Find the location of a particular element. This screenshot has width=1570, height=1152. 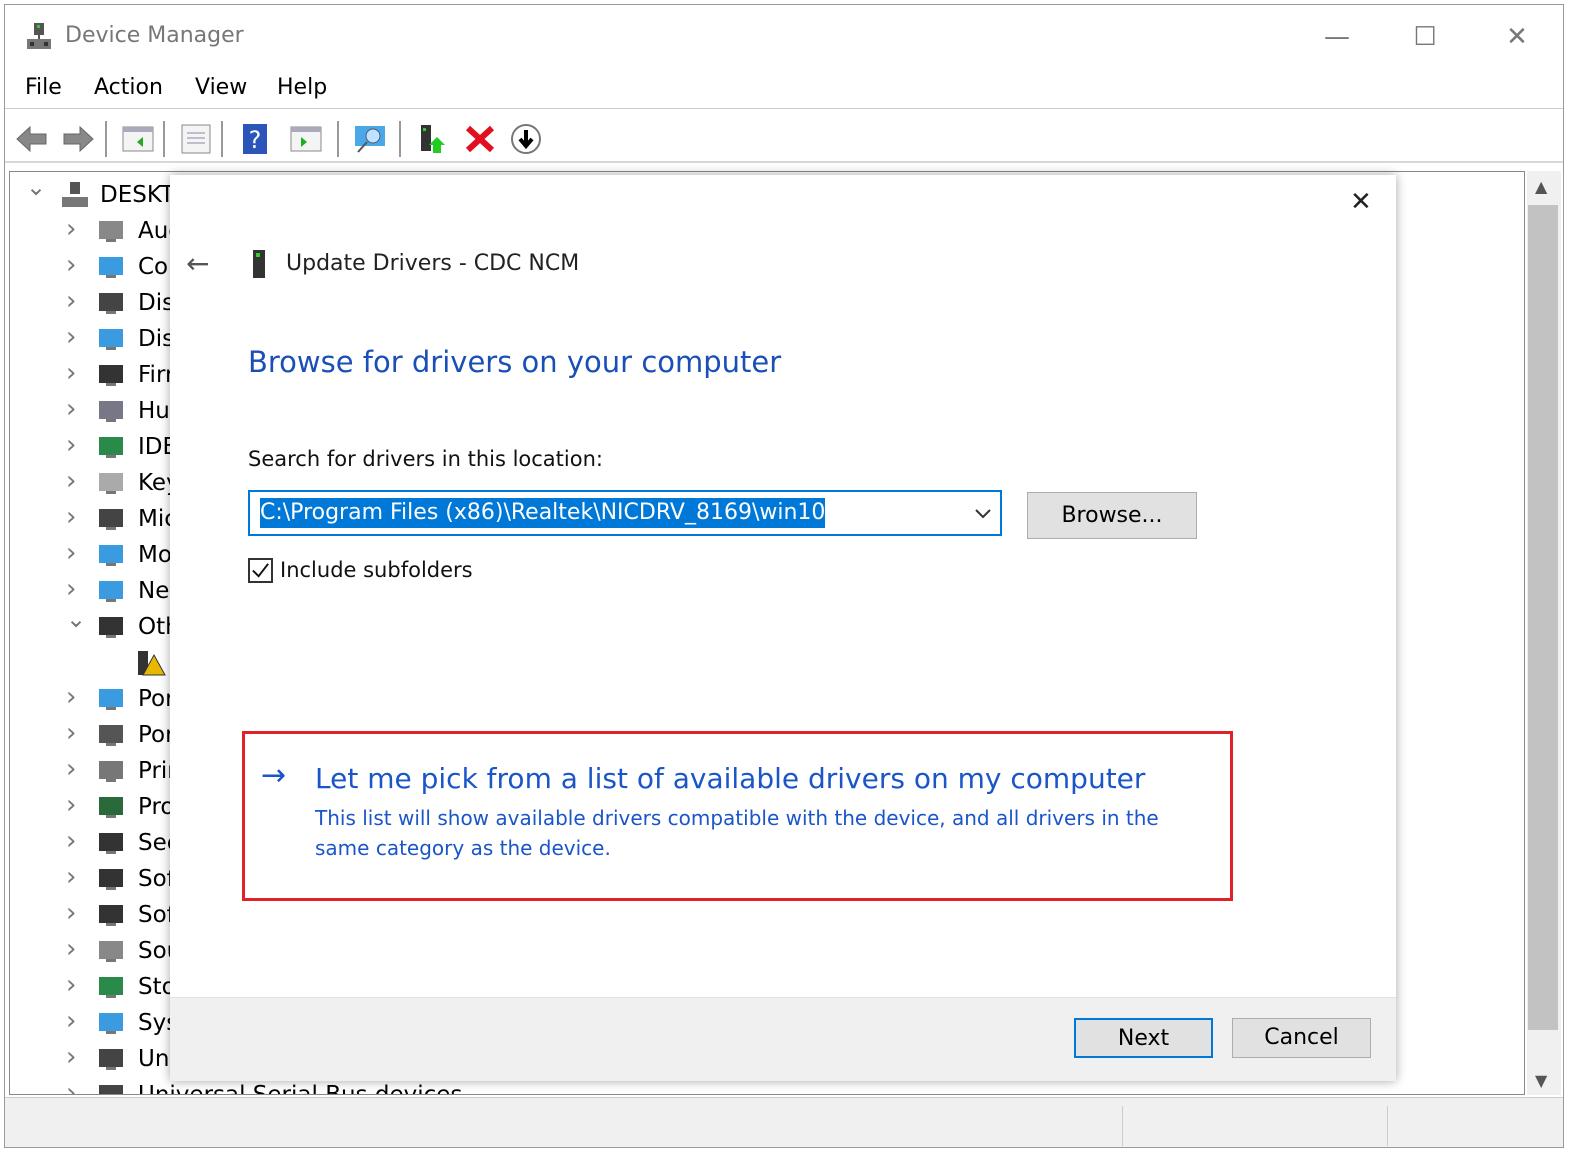

software-device-icon is located at coordinates (111, 915).